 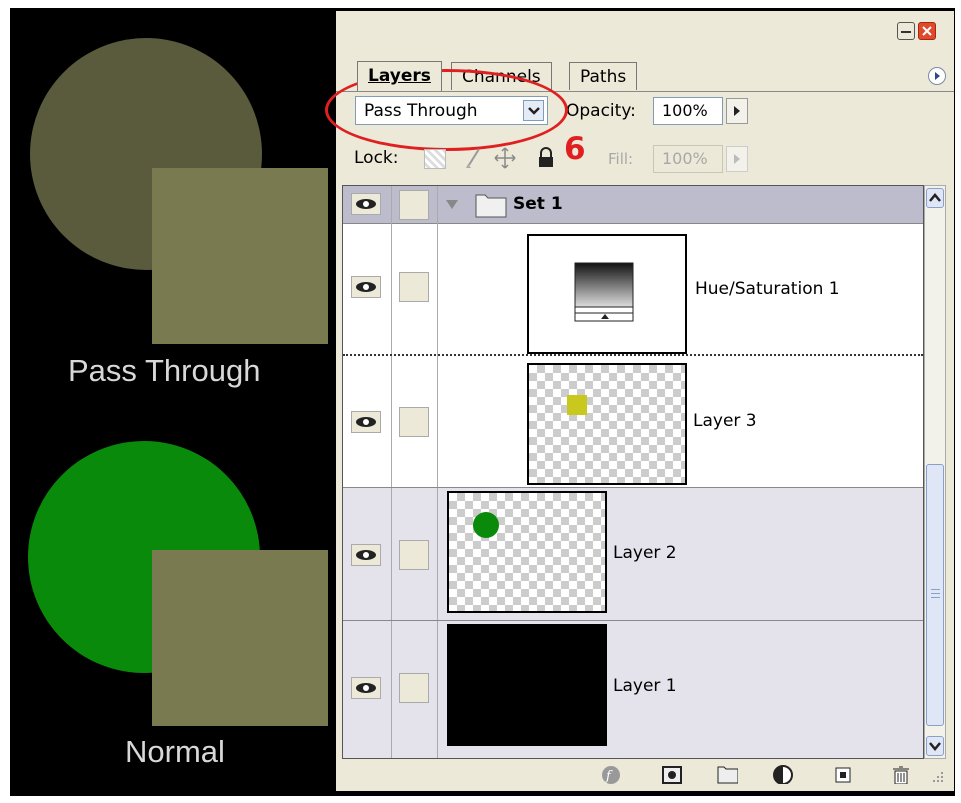 I want to click on scroll-up-button, so click(x=935, y=198).